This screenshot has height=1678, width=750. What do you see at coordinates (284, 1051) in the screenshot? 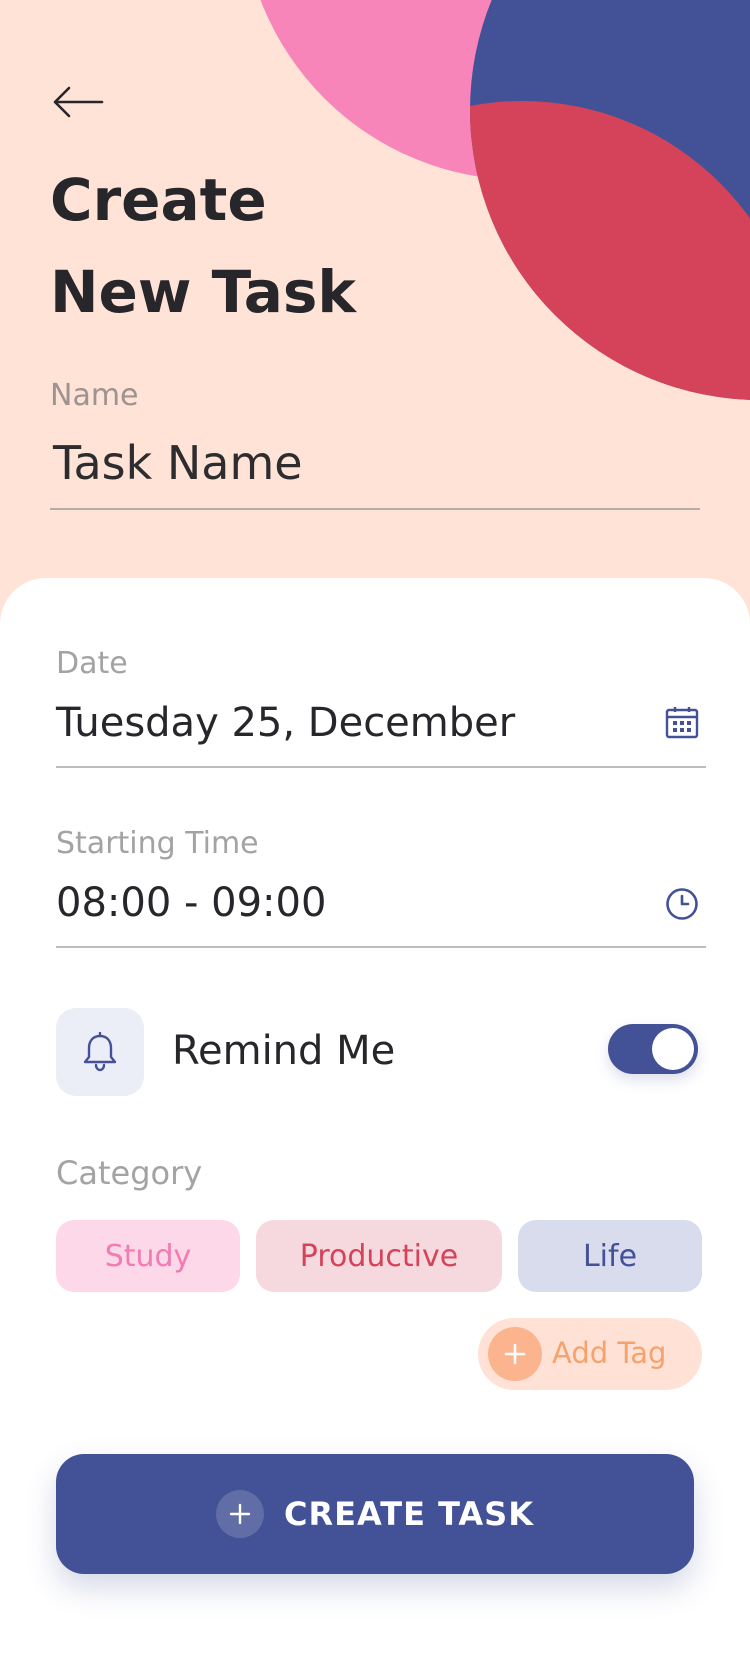
I see `remind-me-label: Remind Me` at bounding box center [284, 1051].